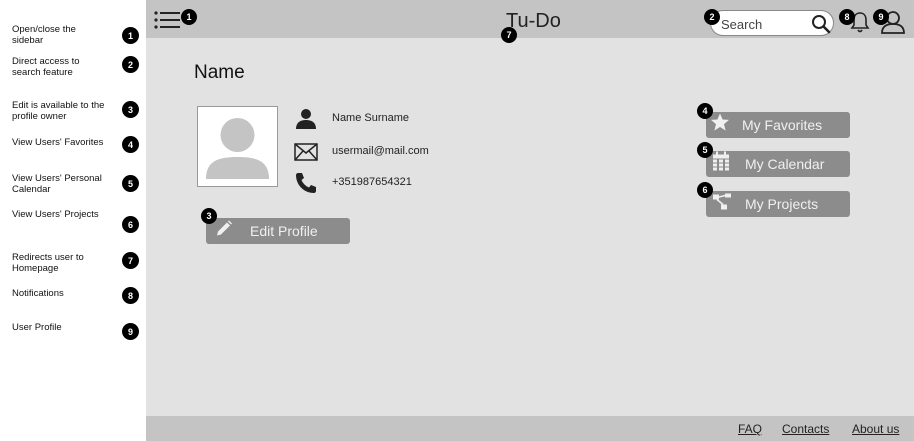  What do you see at coordinates (750, 429) in the screenshot?
I see `footer-link-faq: FAQ` at bounding box center [750, 429].